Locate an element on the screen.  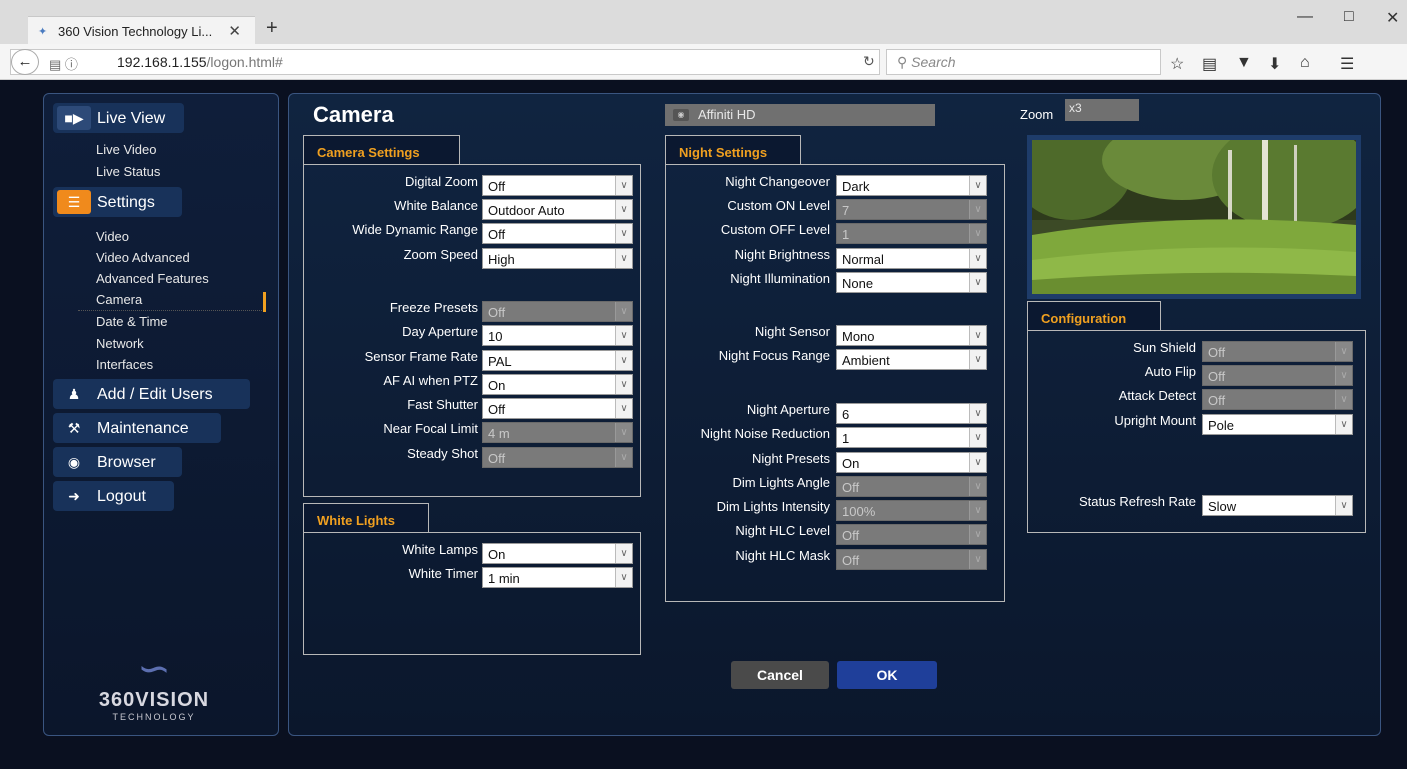
browser-search-input: ⚲ Search is located at coordinates (1023, 62).